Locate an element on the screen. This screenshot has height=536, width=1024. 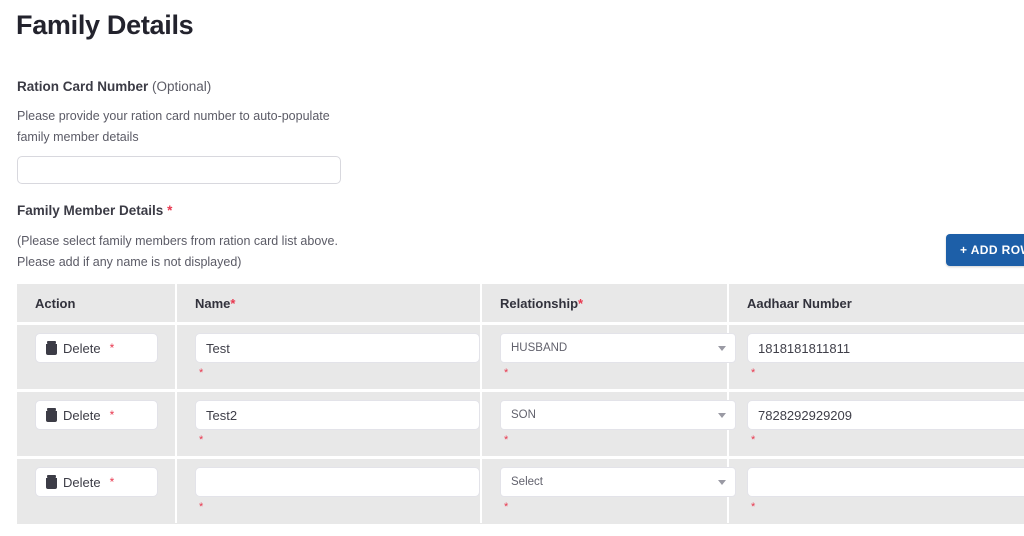
relationship-select-value: HUSBAND is located at coordinates (539, 348).